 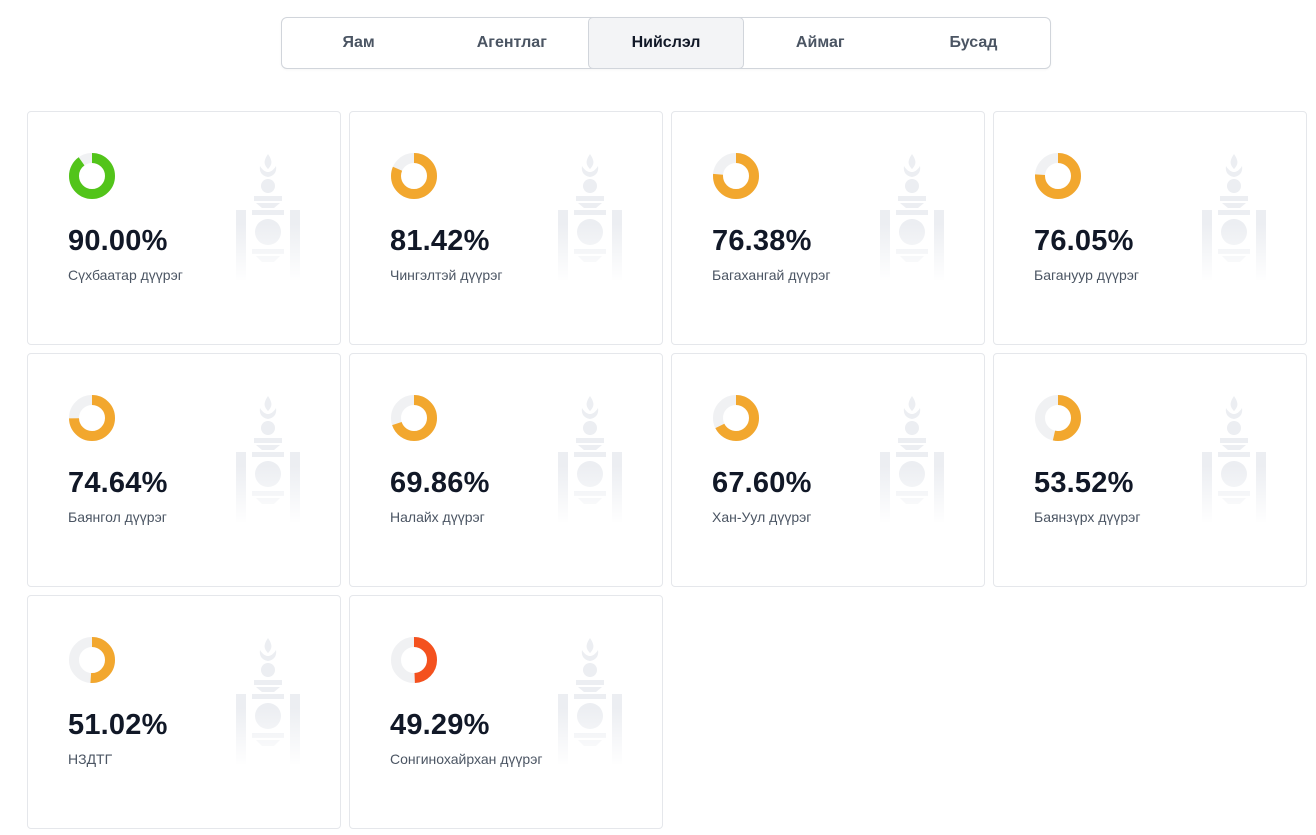 What do you see at coordinates (446, 275) in the screenshot?
I see `district-name: Чингэлтэй дүүрэг` at bounding box center [446, 275].